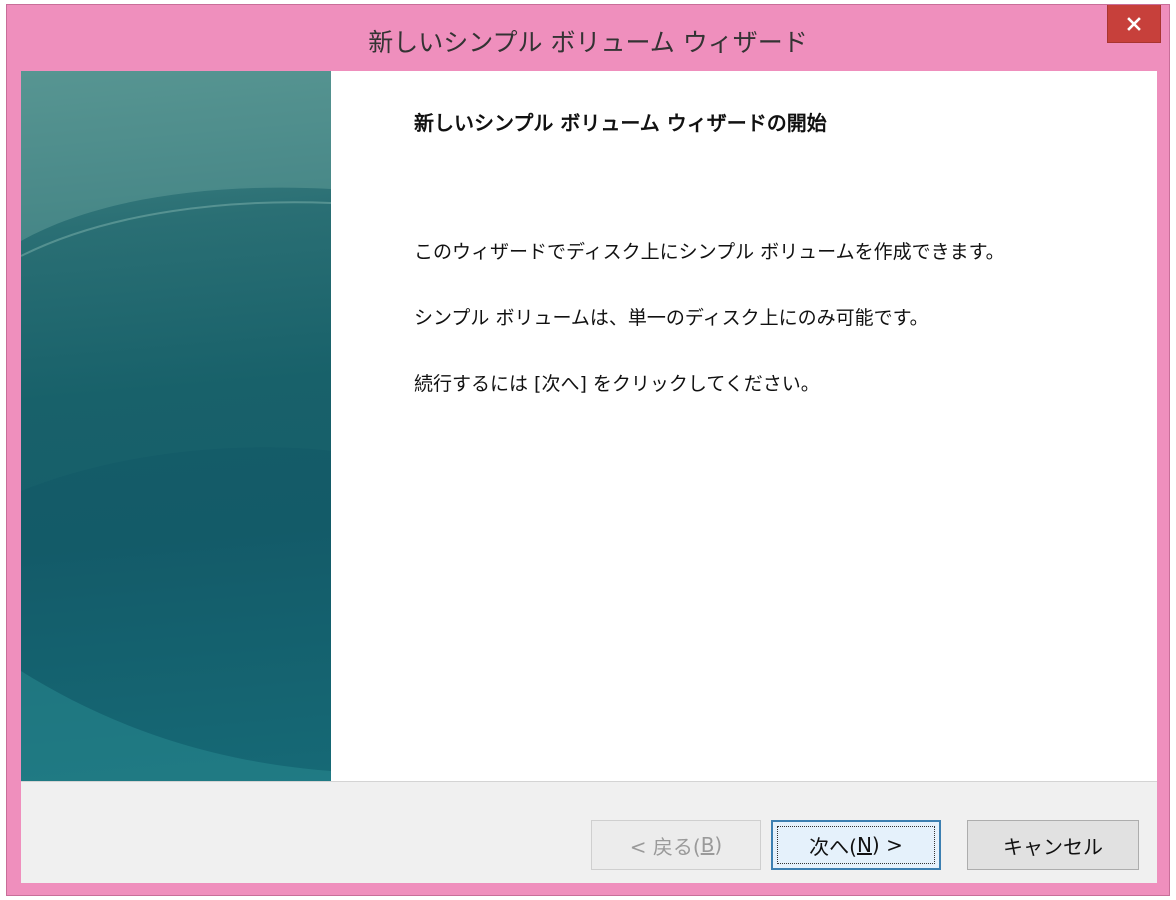  I want to click on focus-rectangle, so click(856, 845).